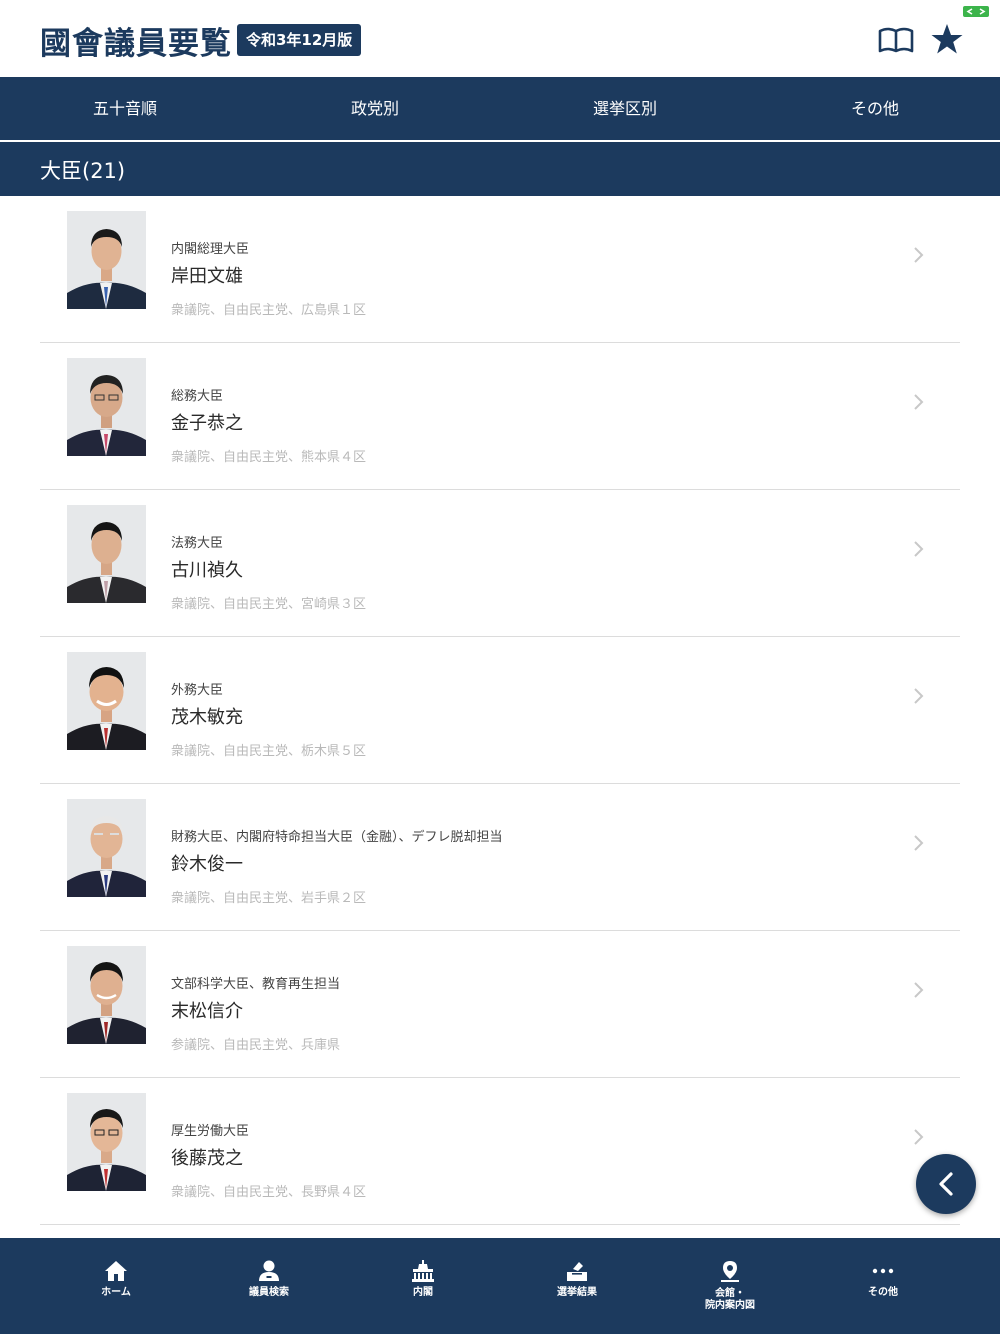  I want to click on list-item: 文部科学大臣、教育再生担当 末松信介 参議院、自由民主党、兵庫県, so click(500, 1004).